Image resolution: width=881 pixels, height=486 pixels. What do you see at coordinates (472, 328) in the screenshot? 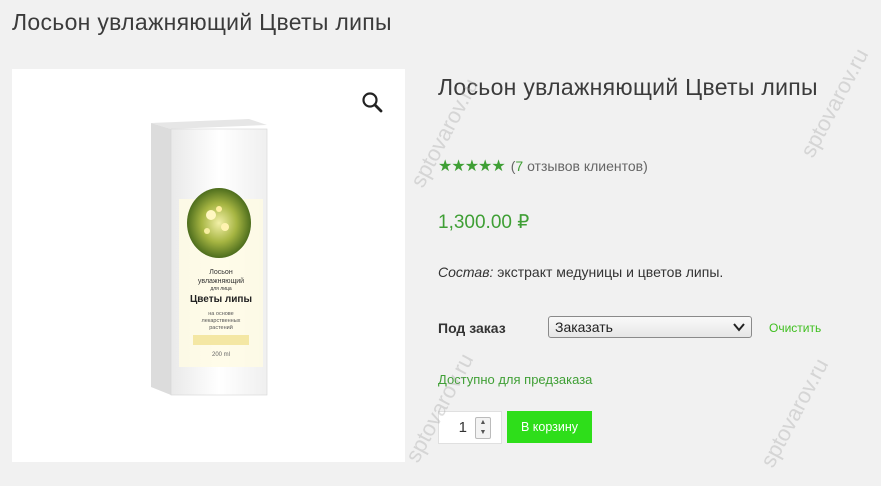
I see `variation-label: Под заказ` at bounding box center [472, 328].